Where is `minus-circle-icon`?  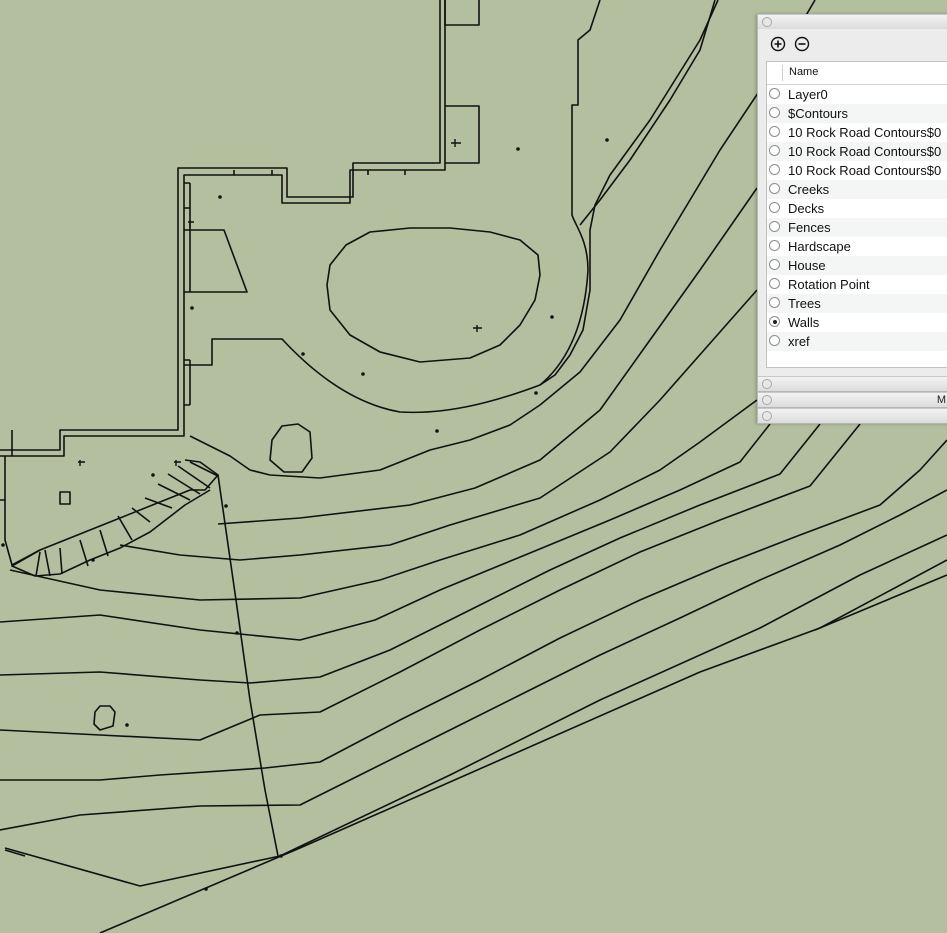
minus-circle-icon is located at coordinates (802, 44).